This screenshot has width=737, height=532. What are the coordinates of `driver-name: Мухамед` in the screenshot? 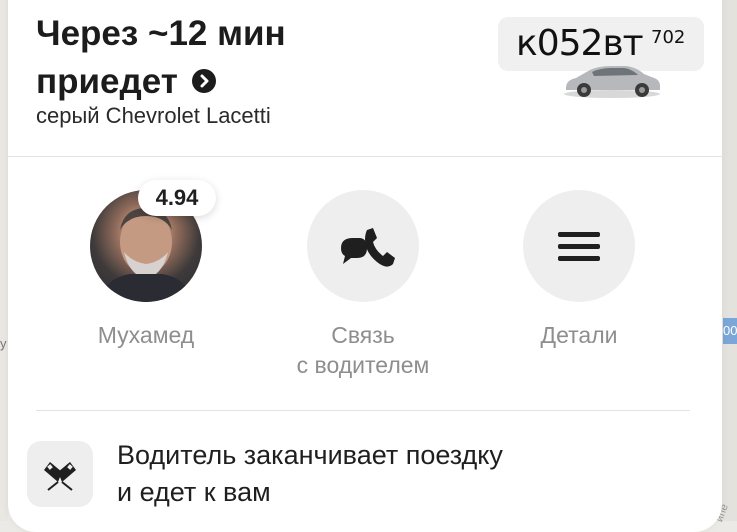 It's located at (146, 335).